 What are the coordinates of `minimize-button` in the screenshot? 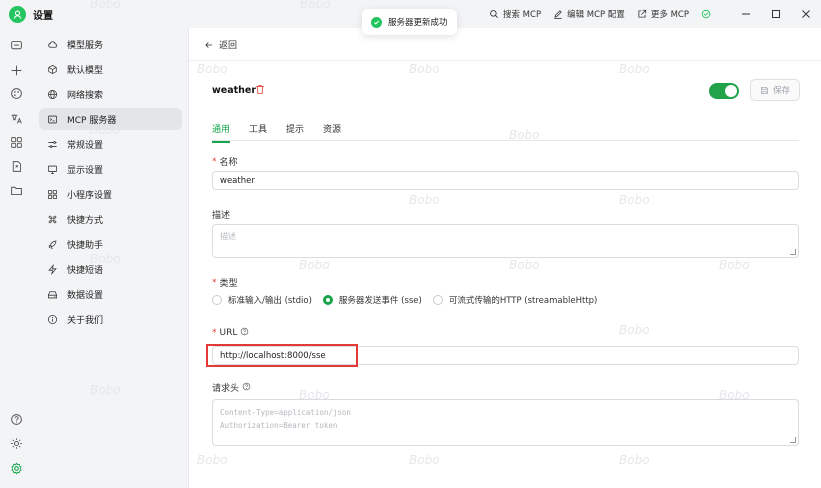 It's located at (746, 14).